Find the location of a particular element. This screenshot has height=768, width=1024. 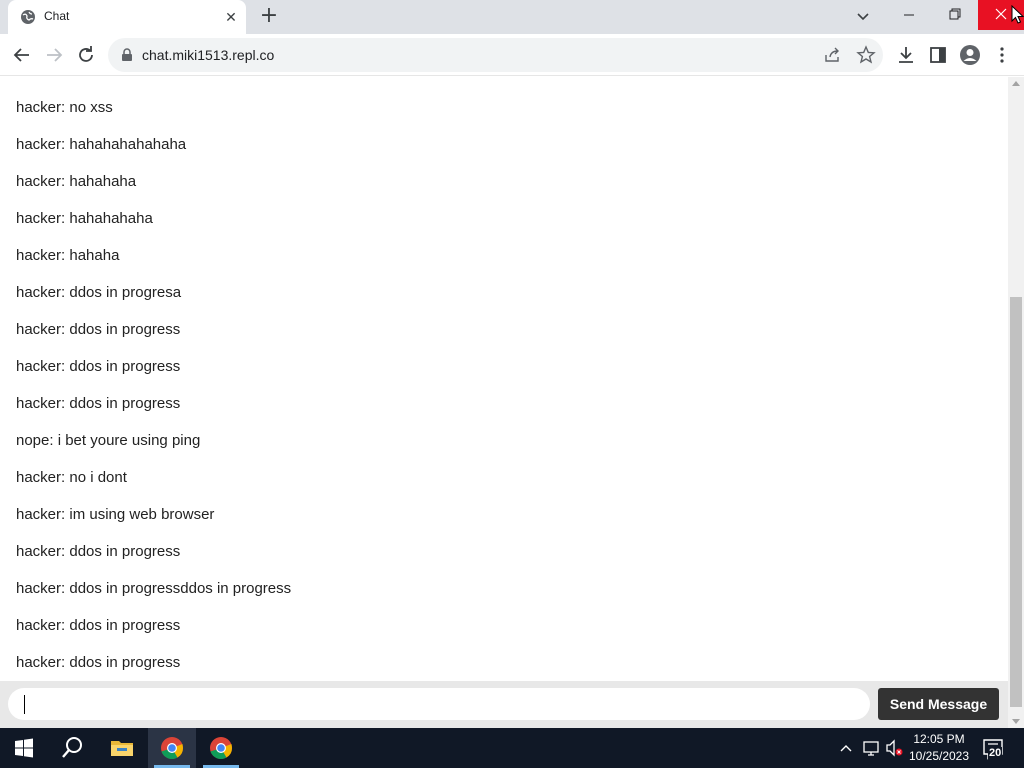

message: hacker: hahahahaha is located at coordinates (84, 218).